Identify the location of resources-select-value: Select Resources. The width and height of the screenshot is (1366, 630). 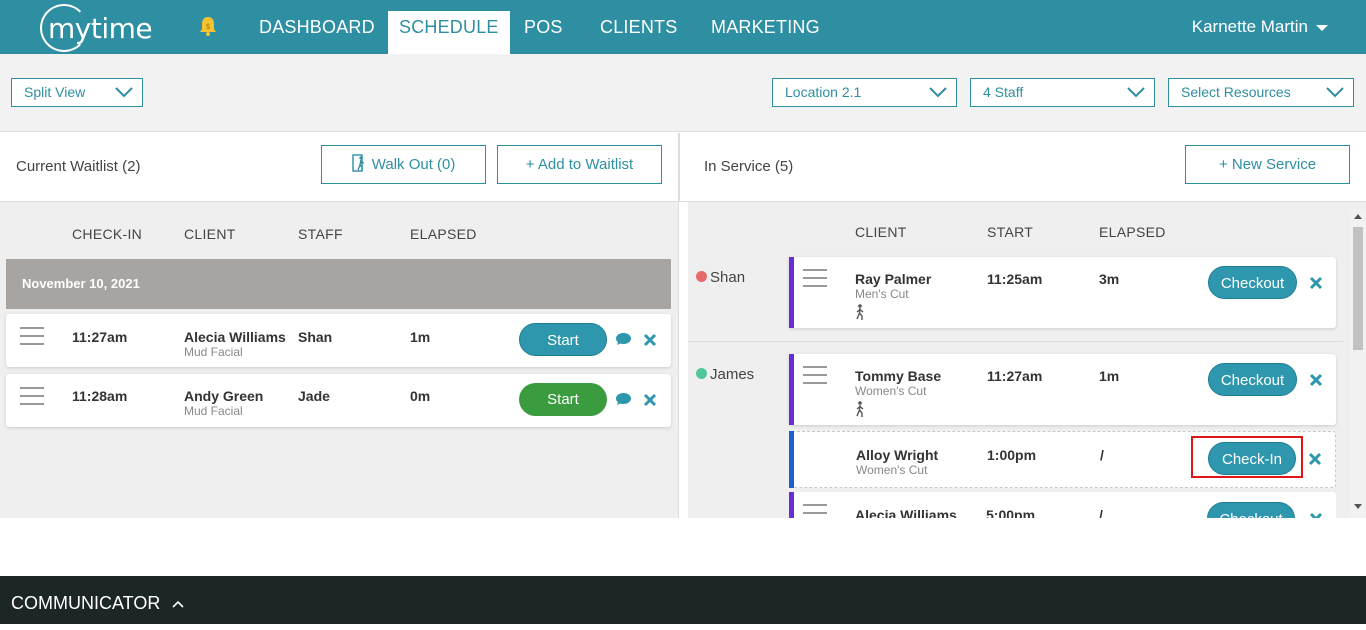
(1236, 92).